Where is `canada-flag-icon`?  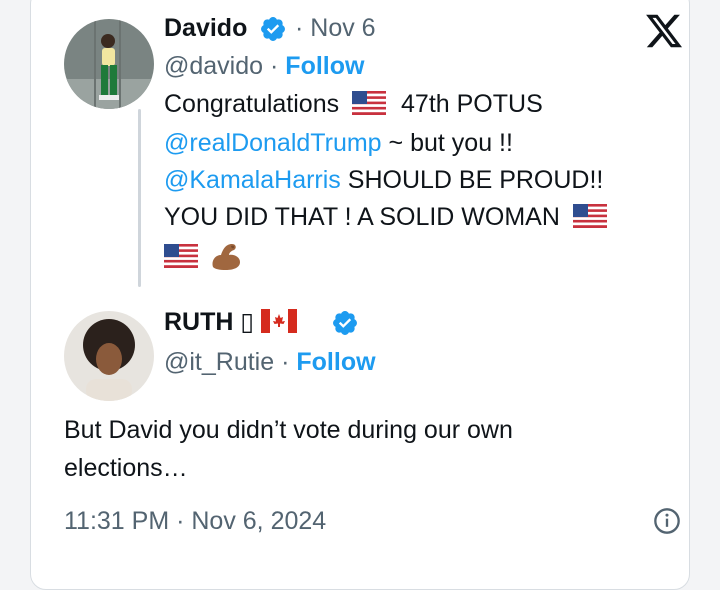
canada-flag-icon is located at coordinates (279, 321).